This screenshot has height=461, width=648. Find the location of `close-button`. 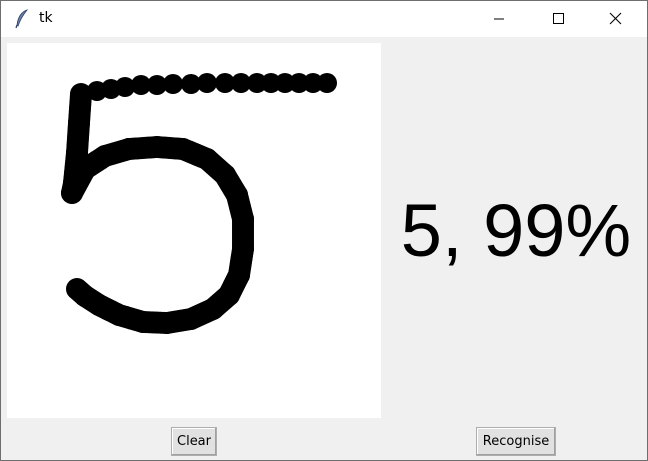

close-button is located at coordinates (615, 19).